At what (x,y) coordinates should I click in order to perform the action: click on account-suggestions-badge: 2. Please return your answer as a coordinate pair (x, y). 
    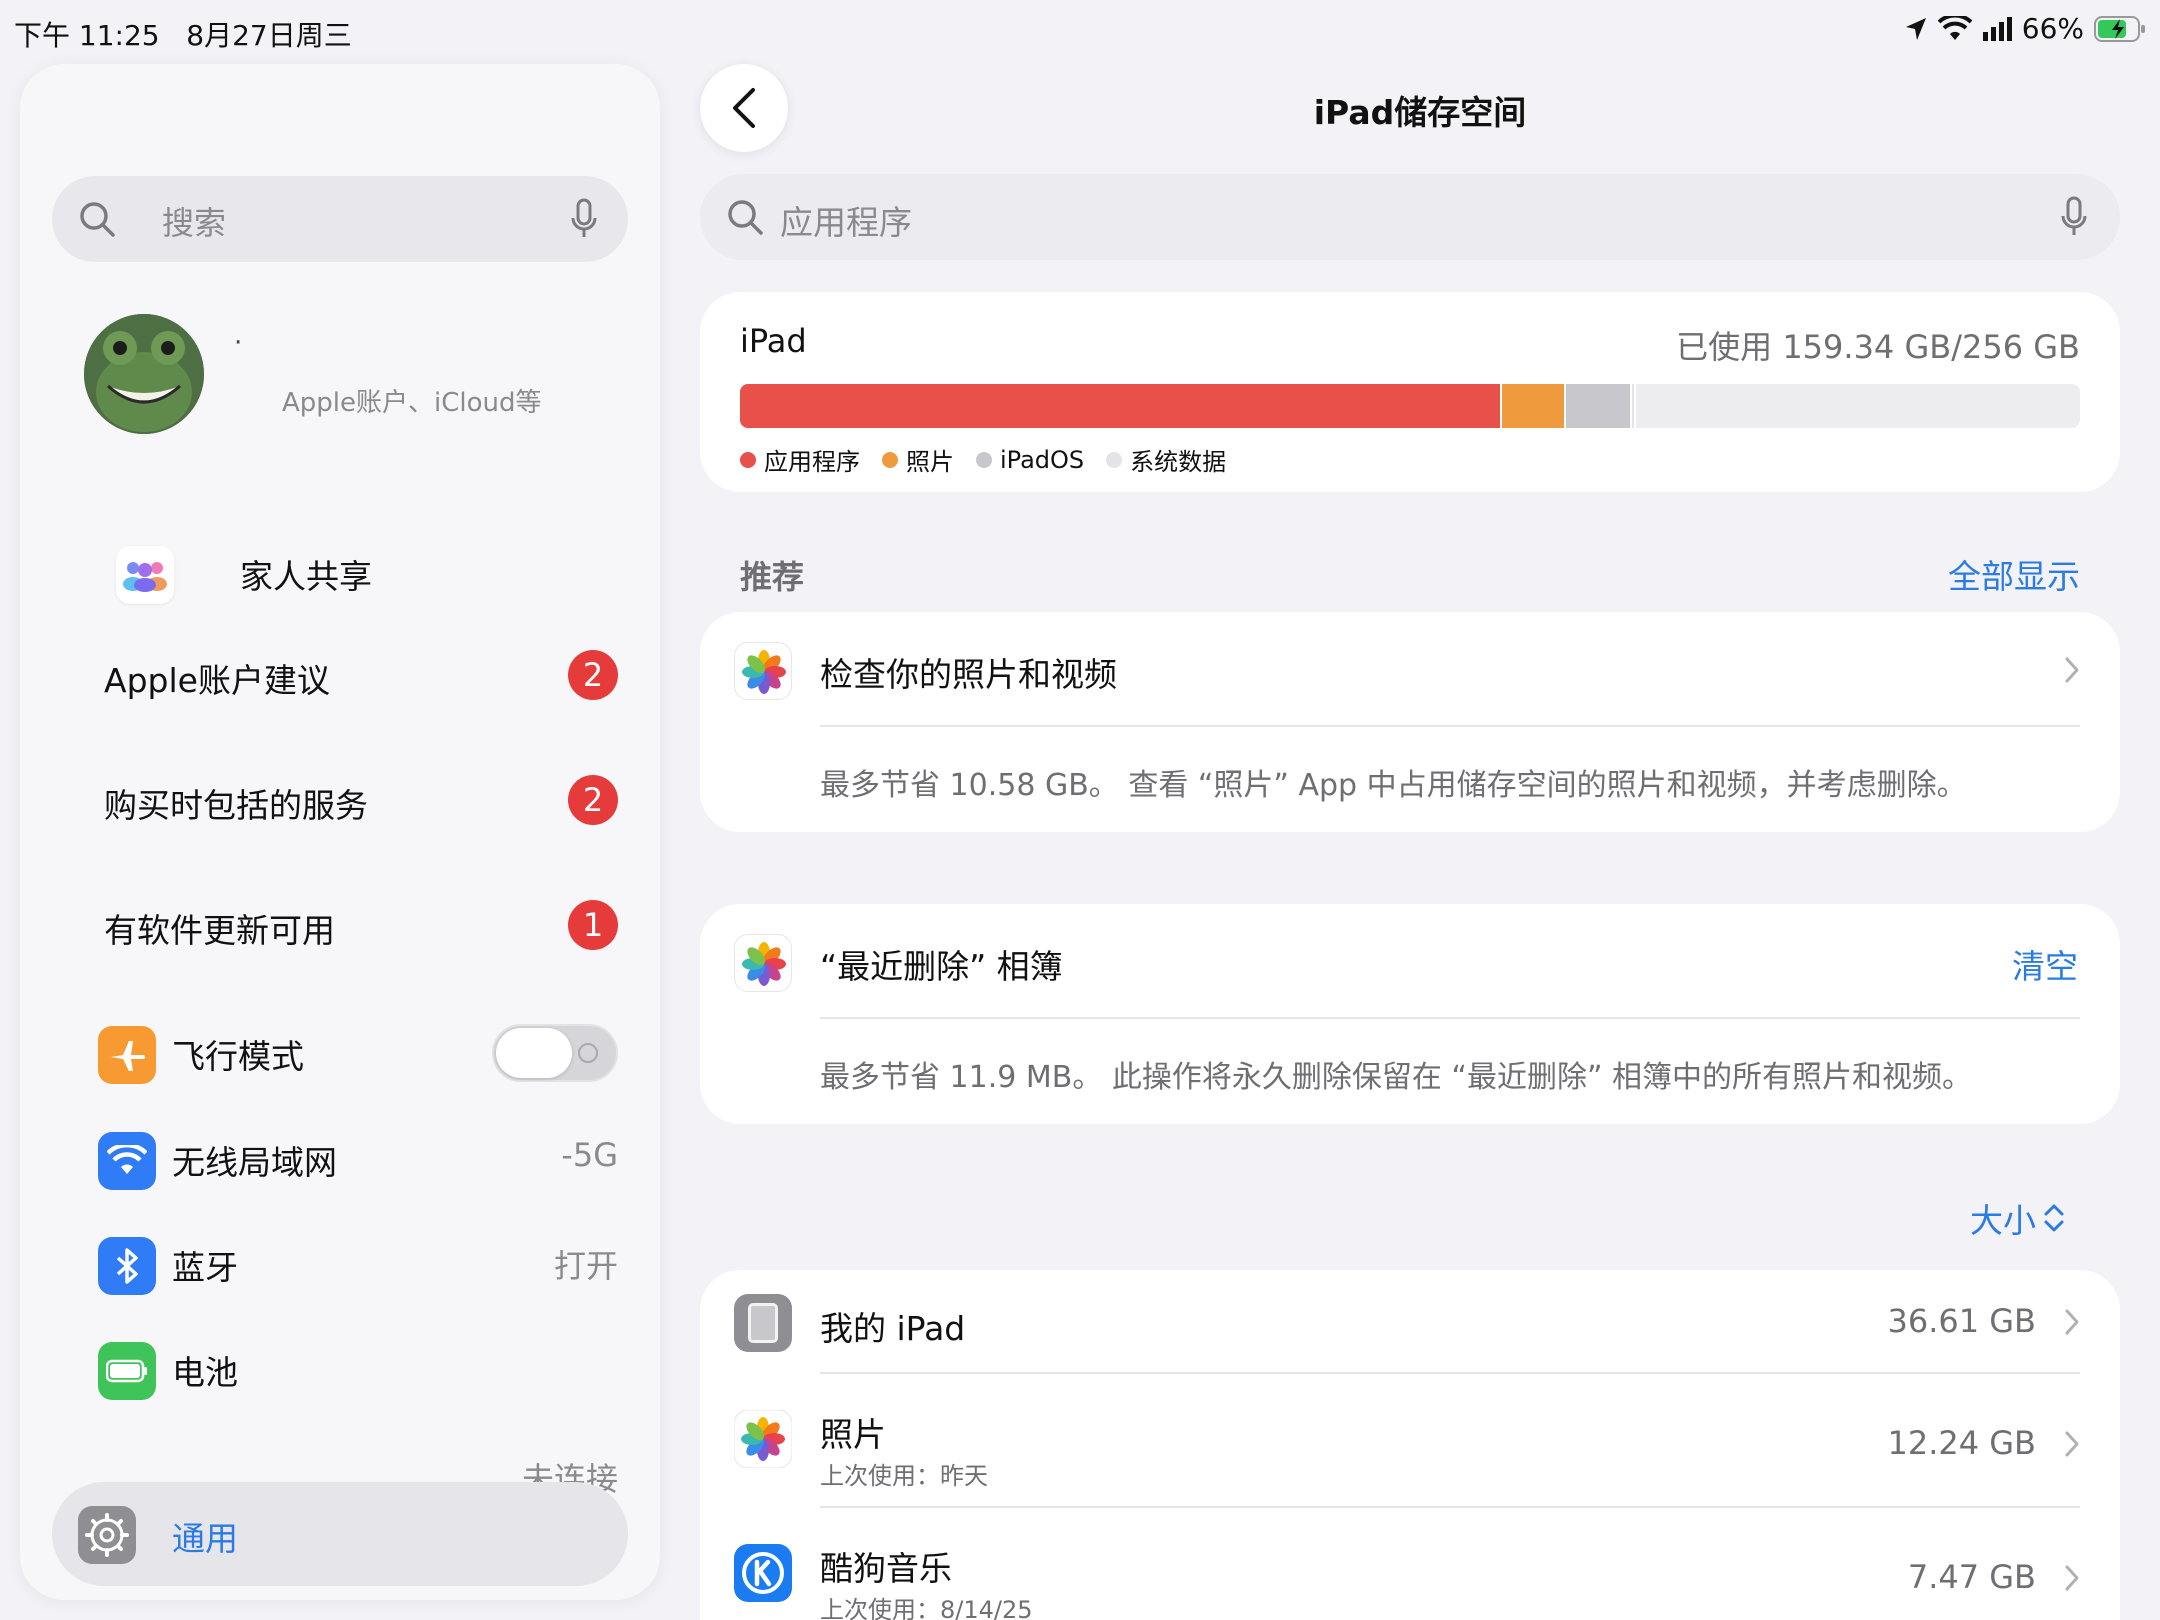
    Looking at the image, I should click on (593, 675).